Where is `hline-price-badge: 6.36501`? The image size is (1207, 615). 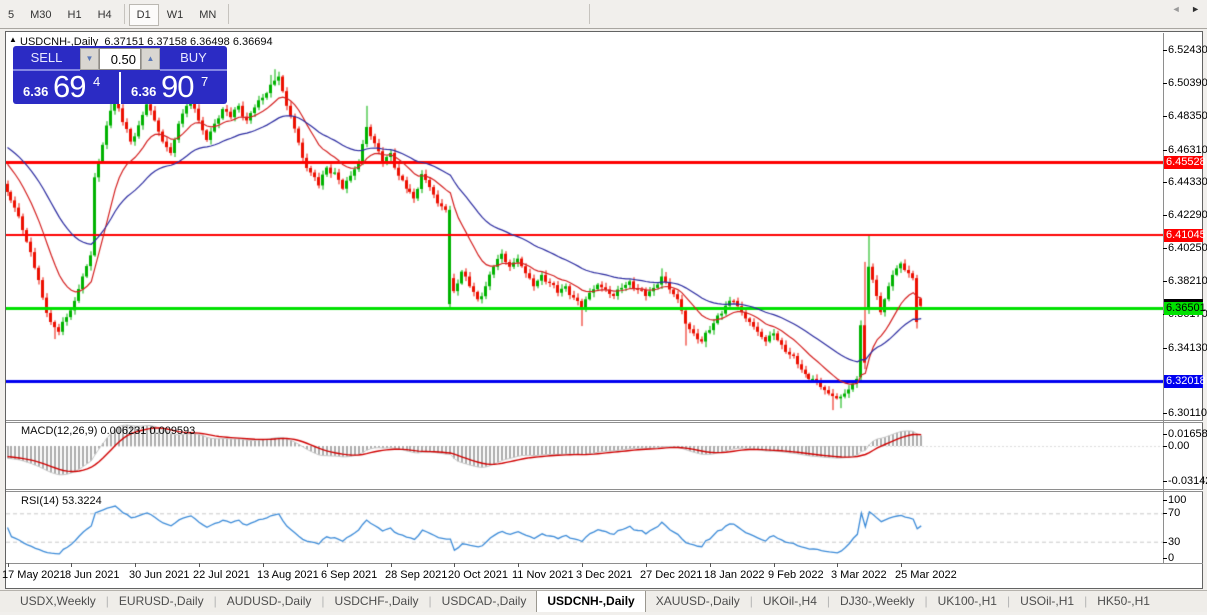
hline-price-badge: 6.36501 is located at coordinates (1185, 308).